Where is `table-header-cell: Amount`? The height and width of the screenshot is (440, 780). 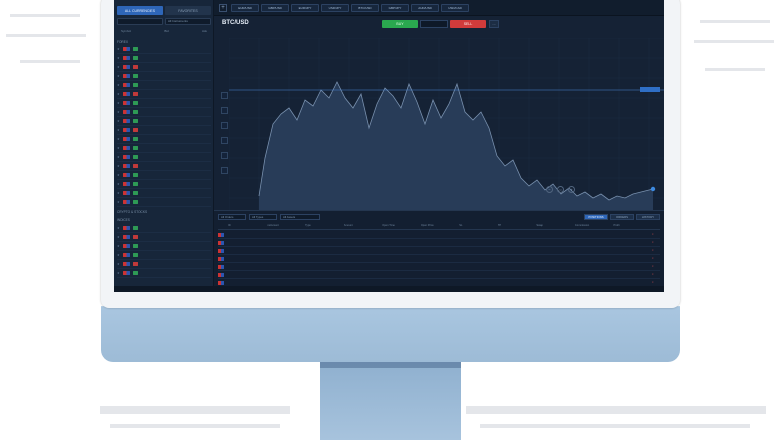
table-header-cell: Amount is located at coordinates (363, 226).